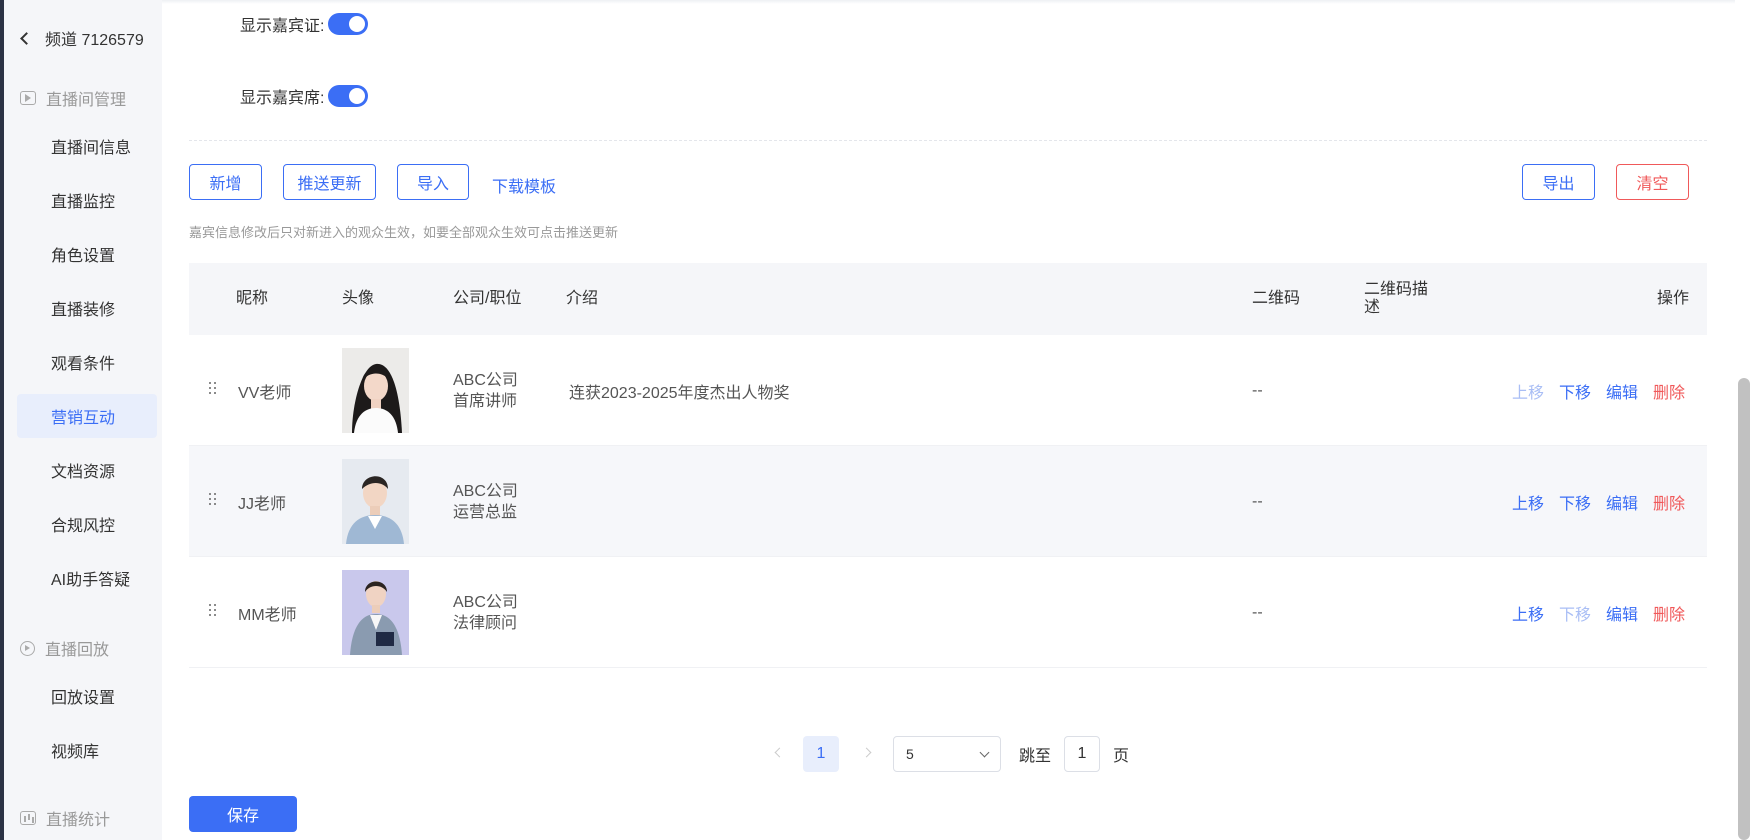  What do you see at coordinates (485, 612) in the screenshot?
I see `guest-company-position: ABC公司 法律顾问` at bounding box center [485, 612].